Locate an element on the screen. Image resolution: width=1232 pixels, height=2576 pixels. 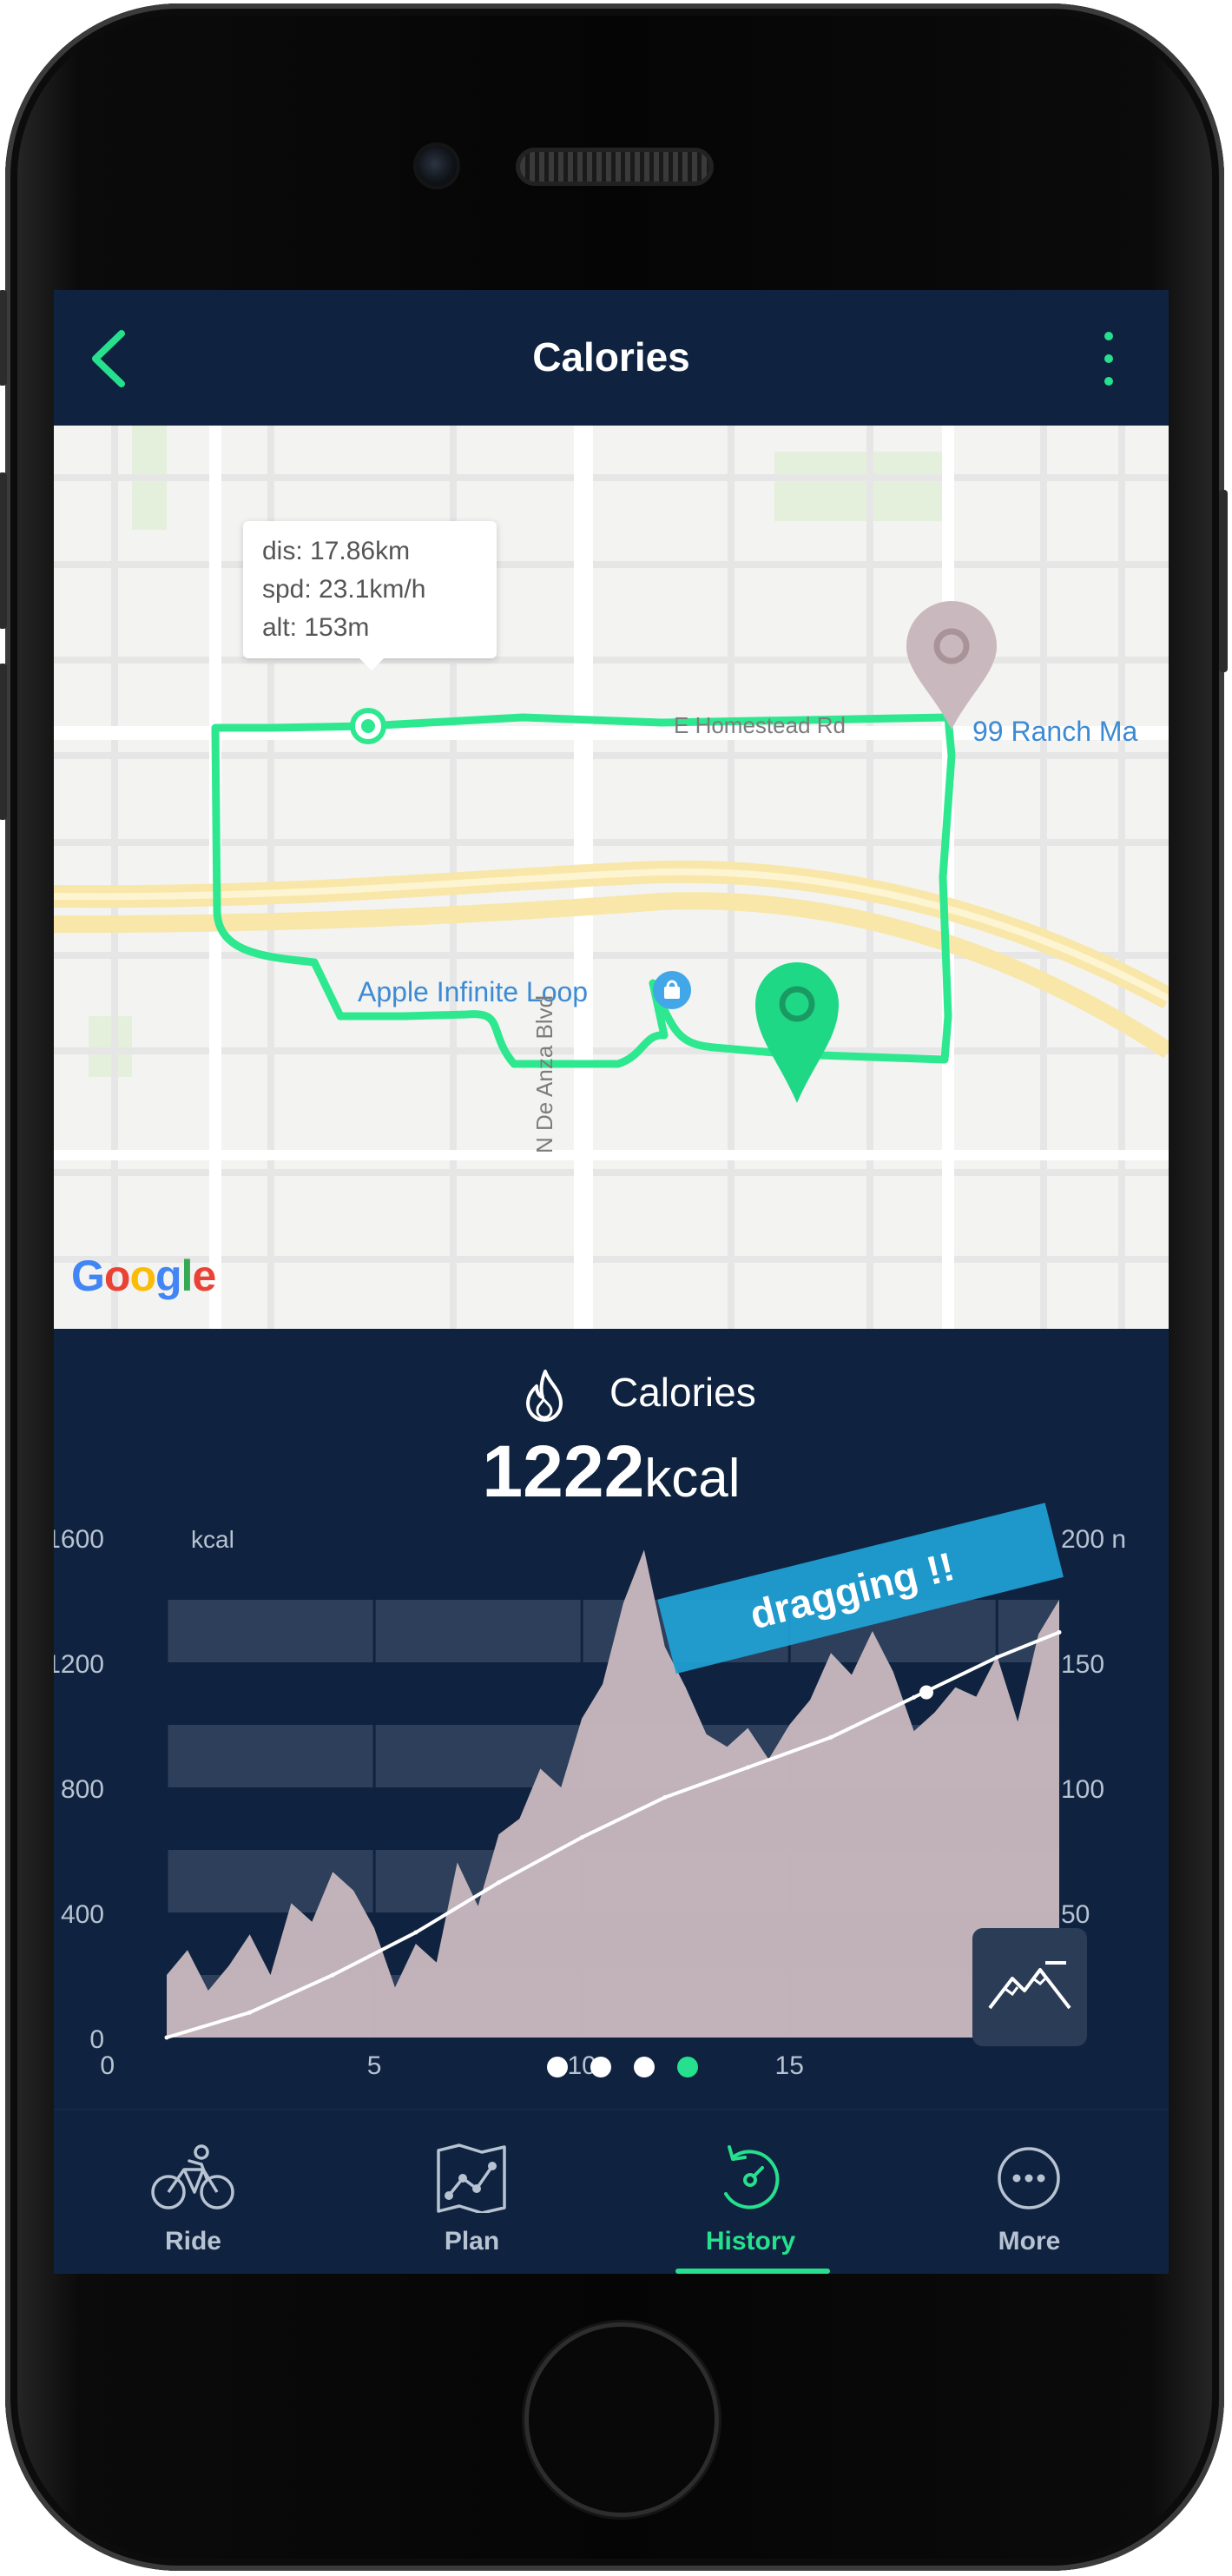
elevation-toggle-button is located at coordinates (1029, 1987).